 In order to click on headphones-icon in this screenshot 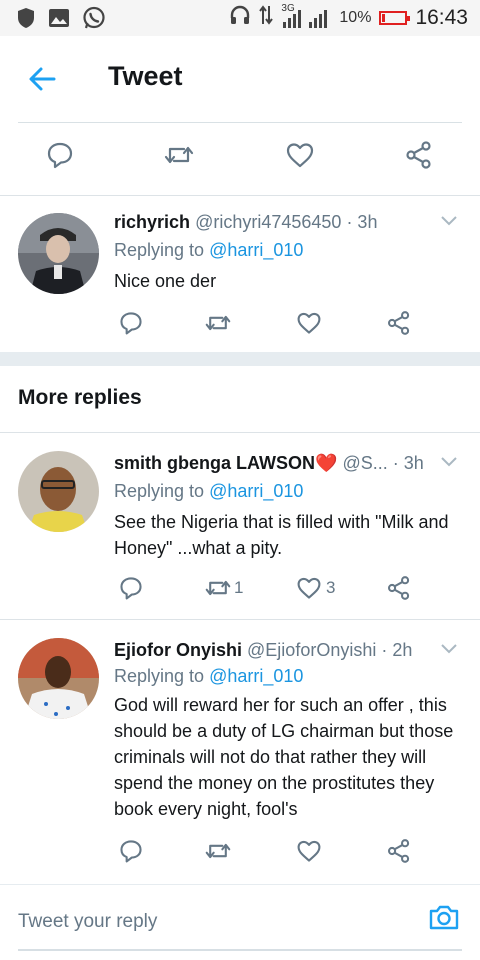, I will do `click(240, 17)`.